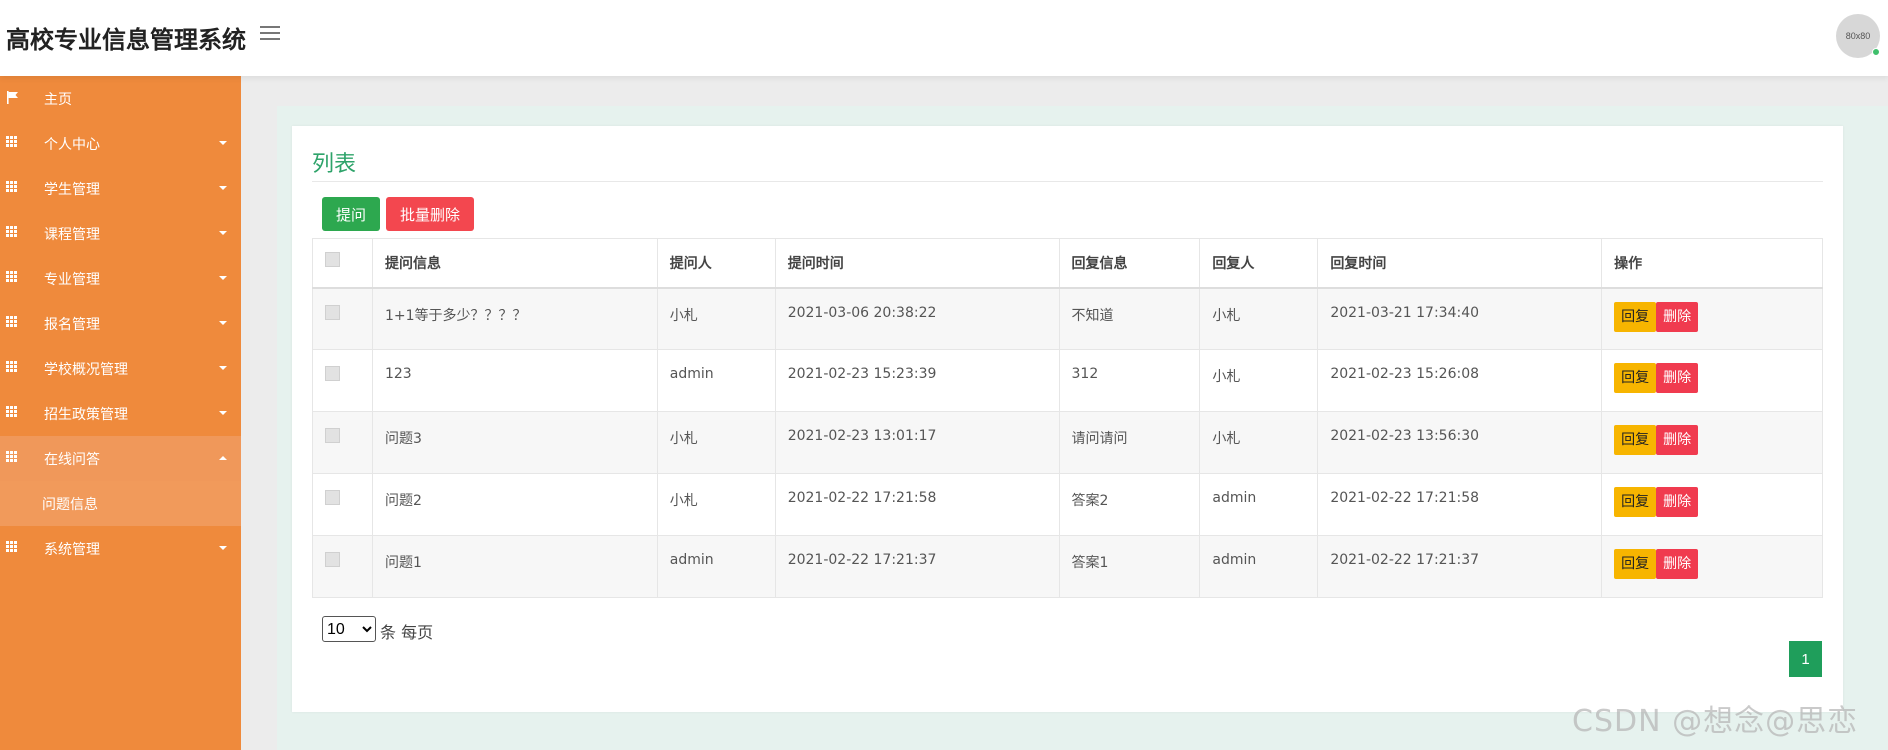 The width and height of the screenshot is (1888, 750). What do you see at coordinates (1460, 566) in the screenshot?
I see `reply-time-cell: 2021-02-22 17:21:37` at bounding box center [1460, 566].